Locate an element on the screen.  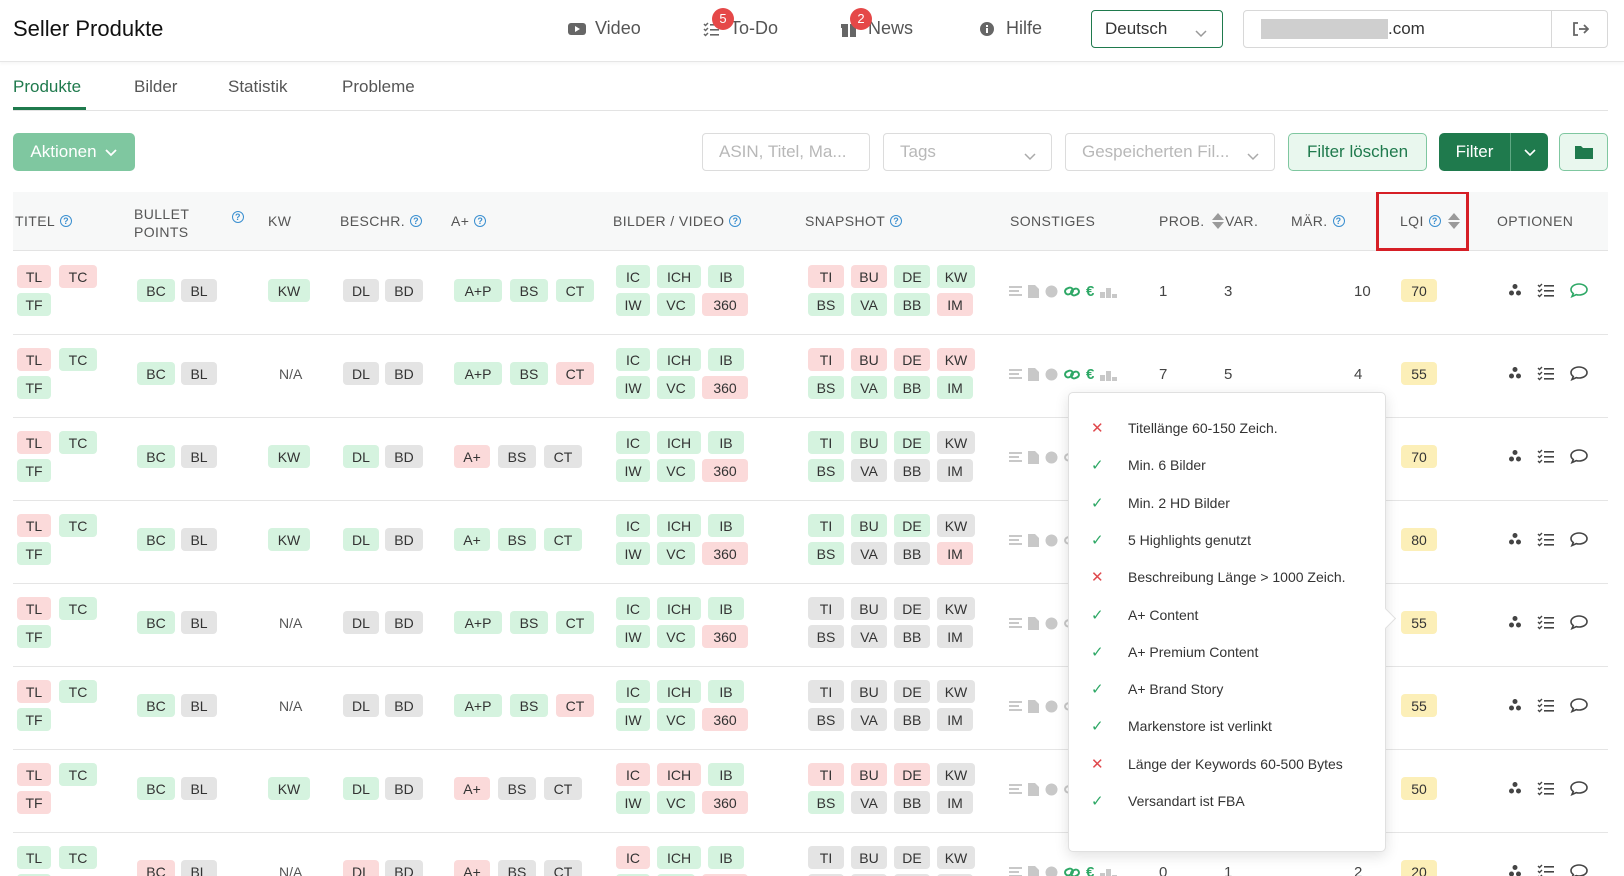
tags-select: Tags is located at coordinates (967, 152).